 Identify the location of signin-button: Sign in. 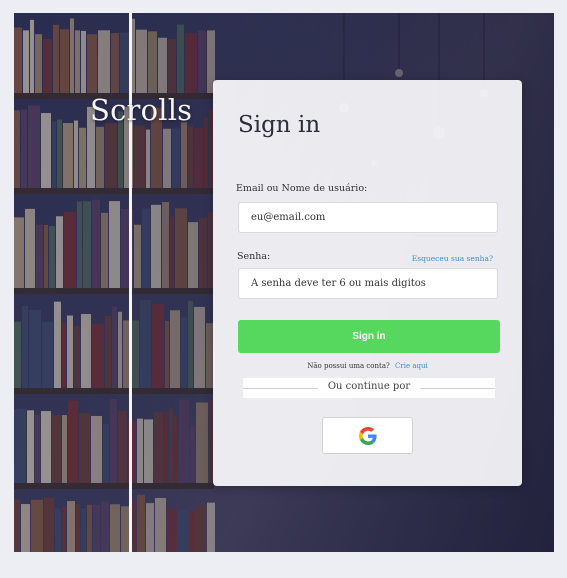
(369, 336).